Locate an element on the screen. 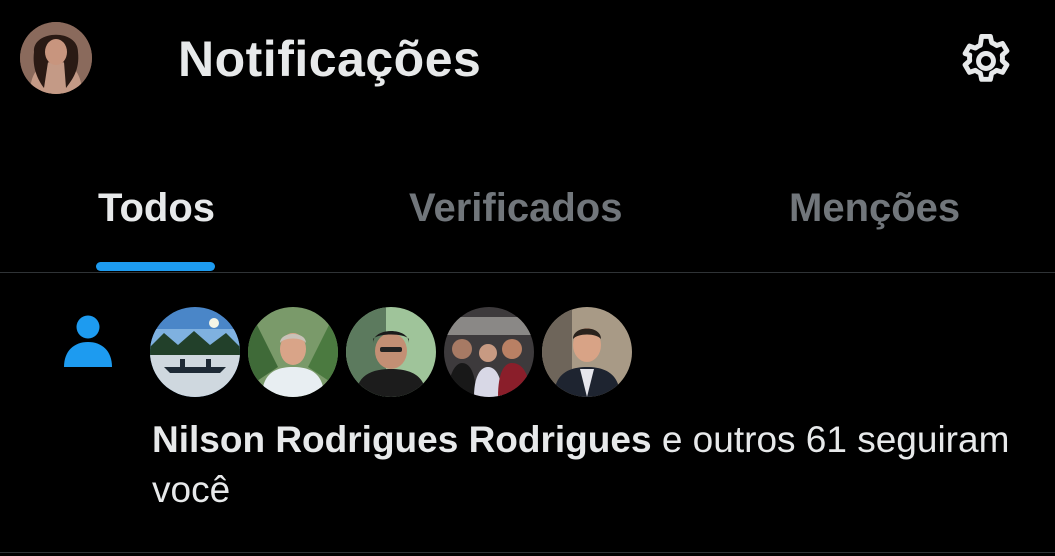  group-selfie-avatar is located at coordinates (489, 352).